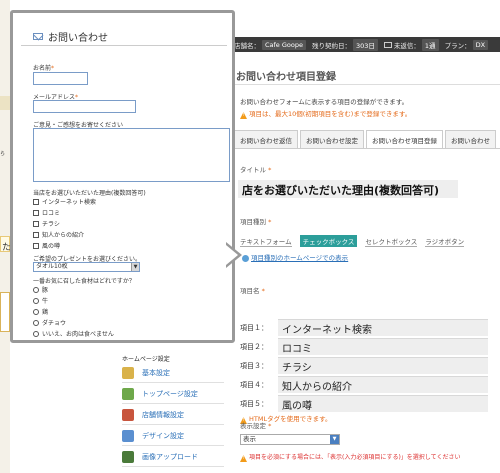 The width and height of the screenshot is (500, 473). Describe the element at coordinates (383, 327) in the screenshot. I see `item-input: インターネット検索` at that location.